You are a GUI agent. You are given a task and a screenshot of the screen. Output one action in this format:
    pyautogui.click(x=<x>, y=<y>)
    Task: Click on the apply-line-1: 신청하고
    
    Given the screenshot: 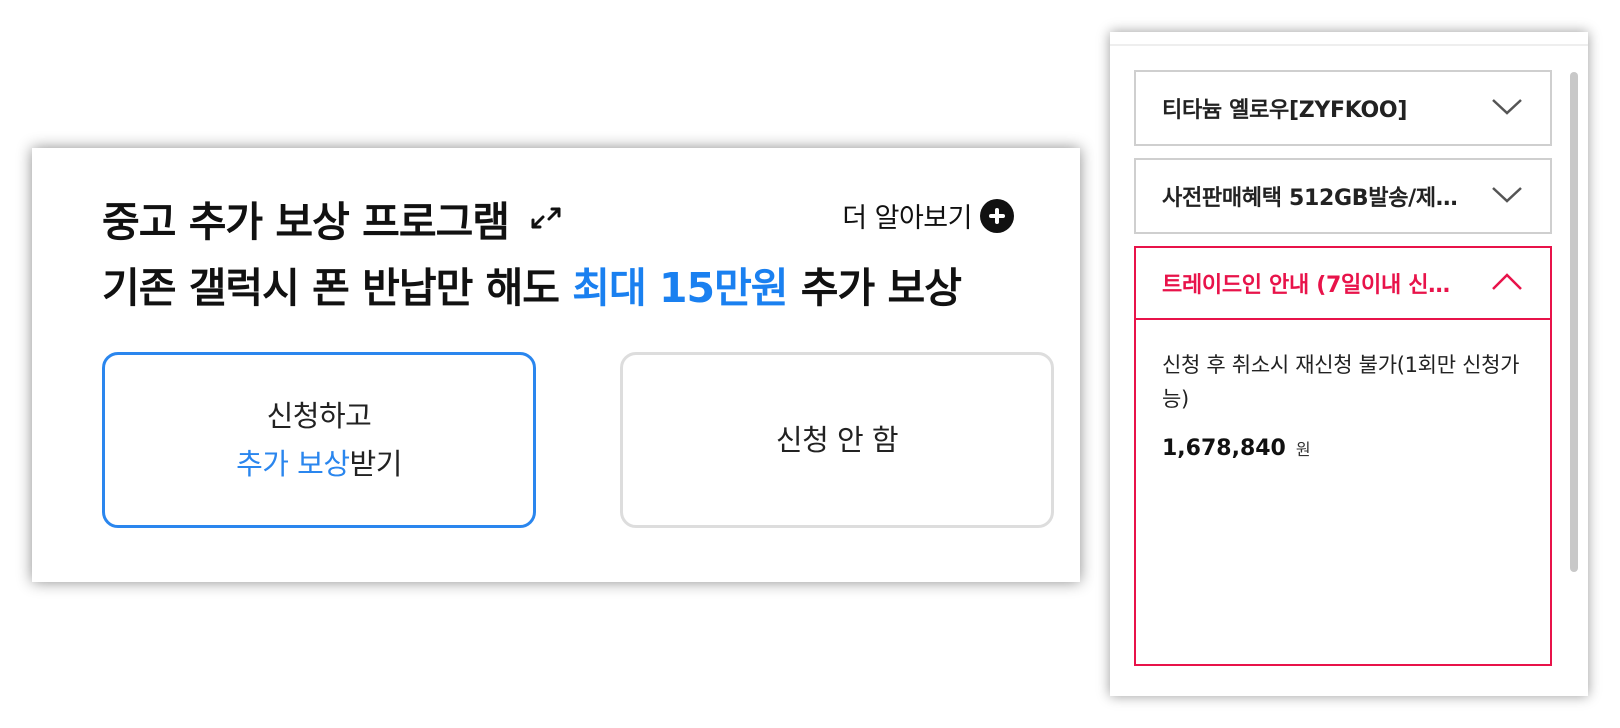 What is the action you would take?
    pyautogui.click(x=319, y=416)
    